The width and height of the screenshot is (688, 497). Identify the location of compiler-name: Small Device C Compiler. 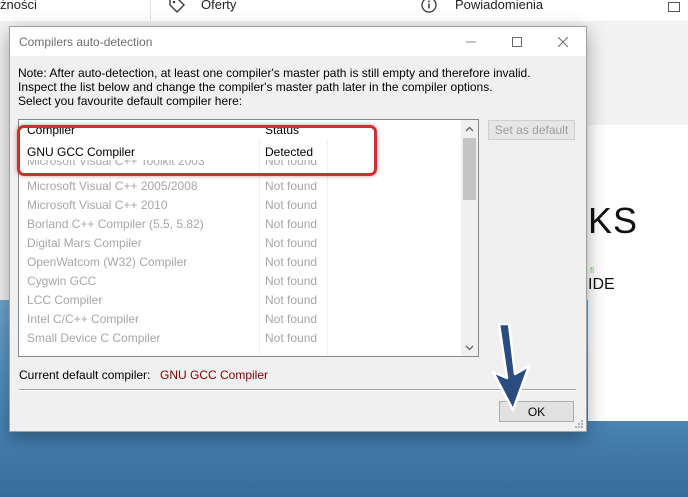
(94, 338).